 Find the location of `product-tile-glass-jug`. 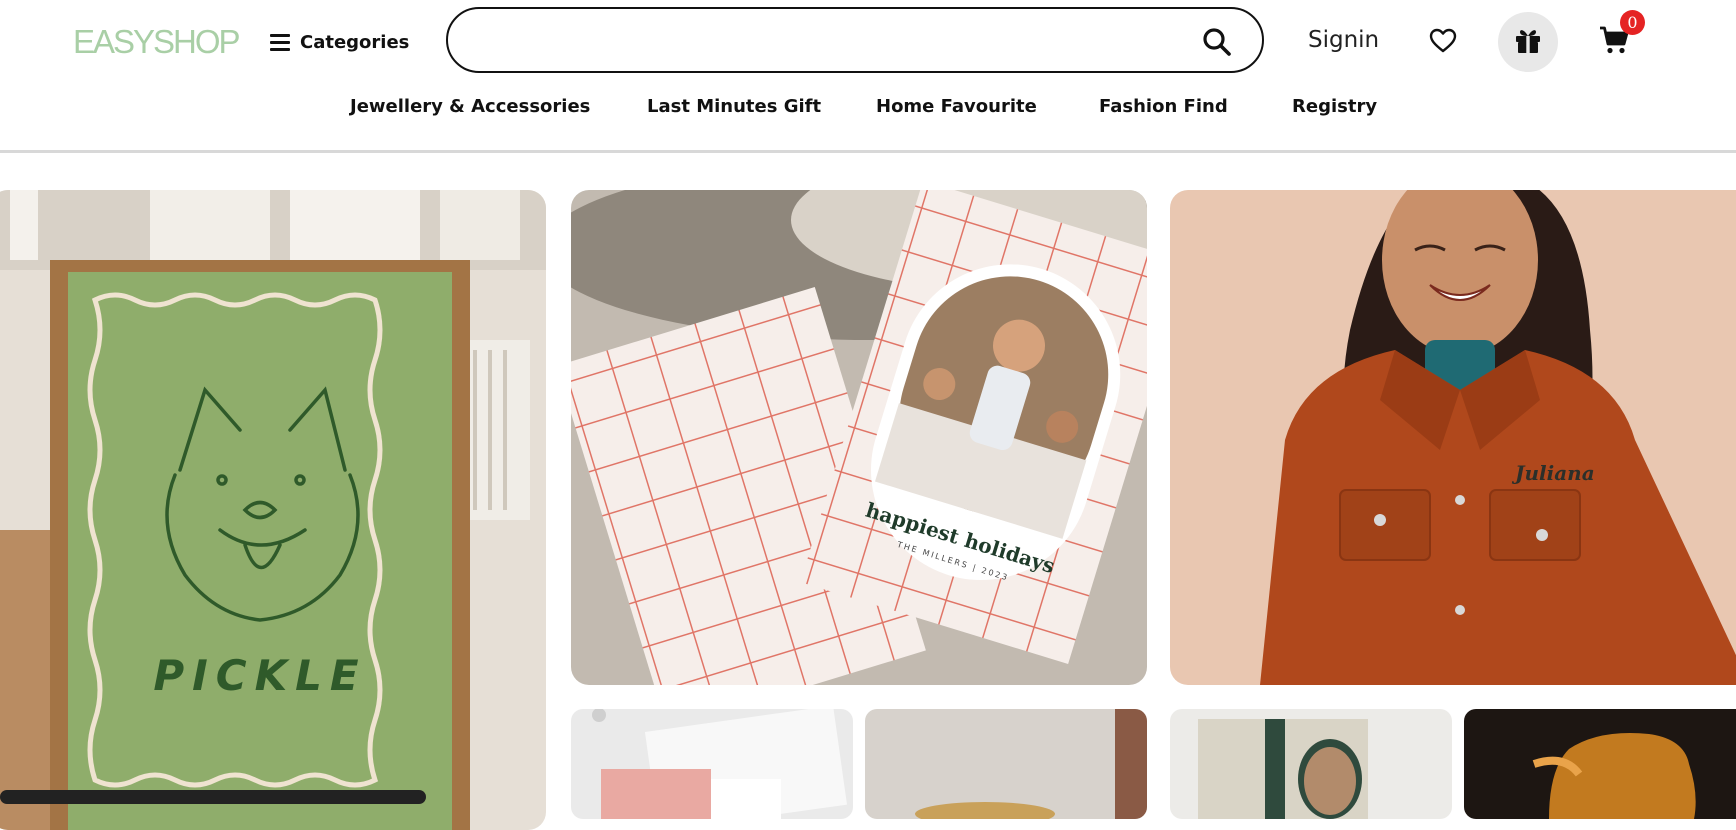

product-tile-glass-jug is located at coordinates (1600, 764).